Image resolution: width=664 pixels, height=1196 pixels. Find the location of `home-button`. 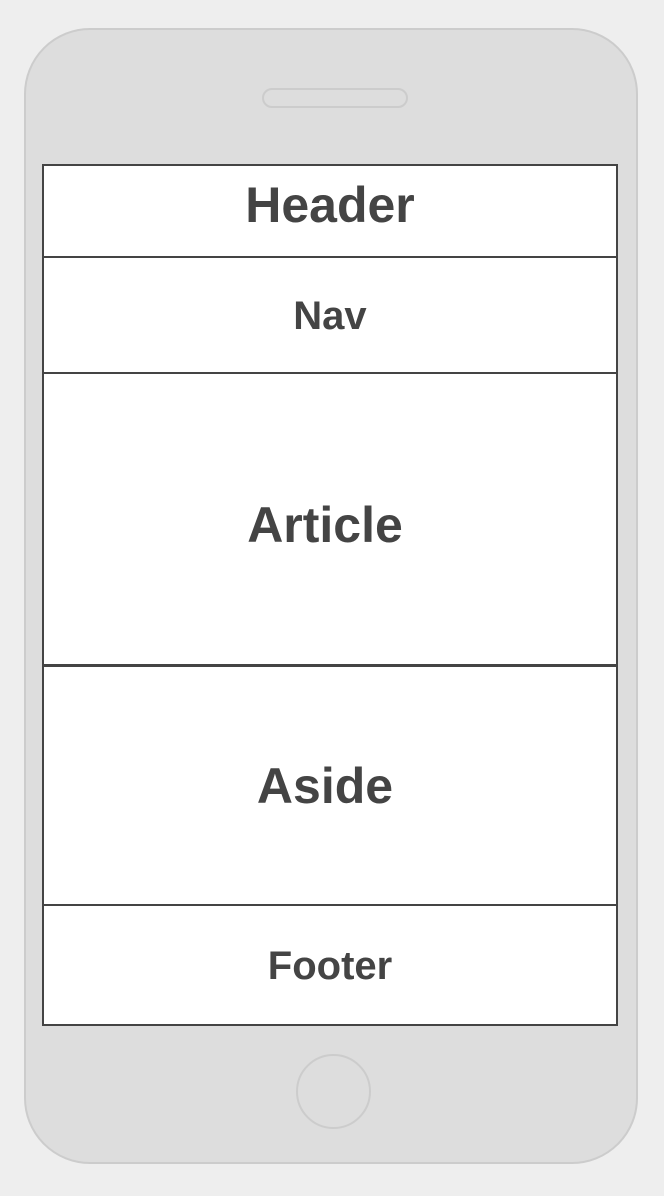

home-button is located at coordinates (333, 1091).